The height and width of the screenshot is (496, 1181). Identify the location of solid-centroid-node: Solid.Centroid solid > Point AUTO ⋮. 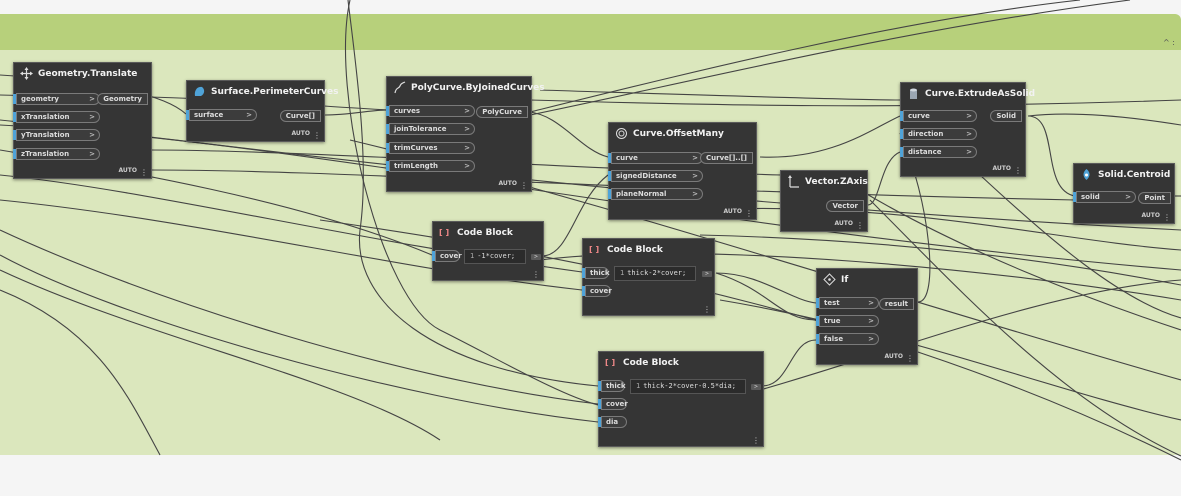
(1124, 193).